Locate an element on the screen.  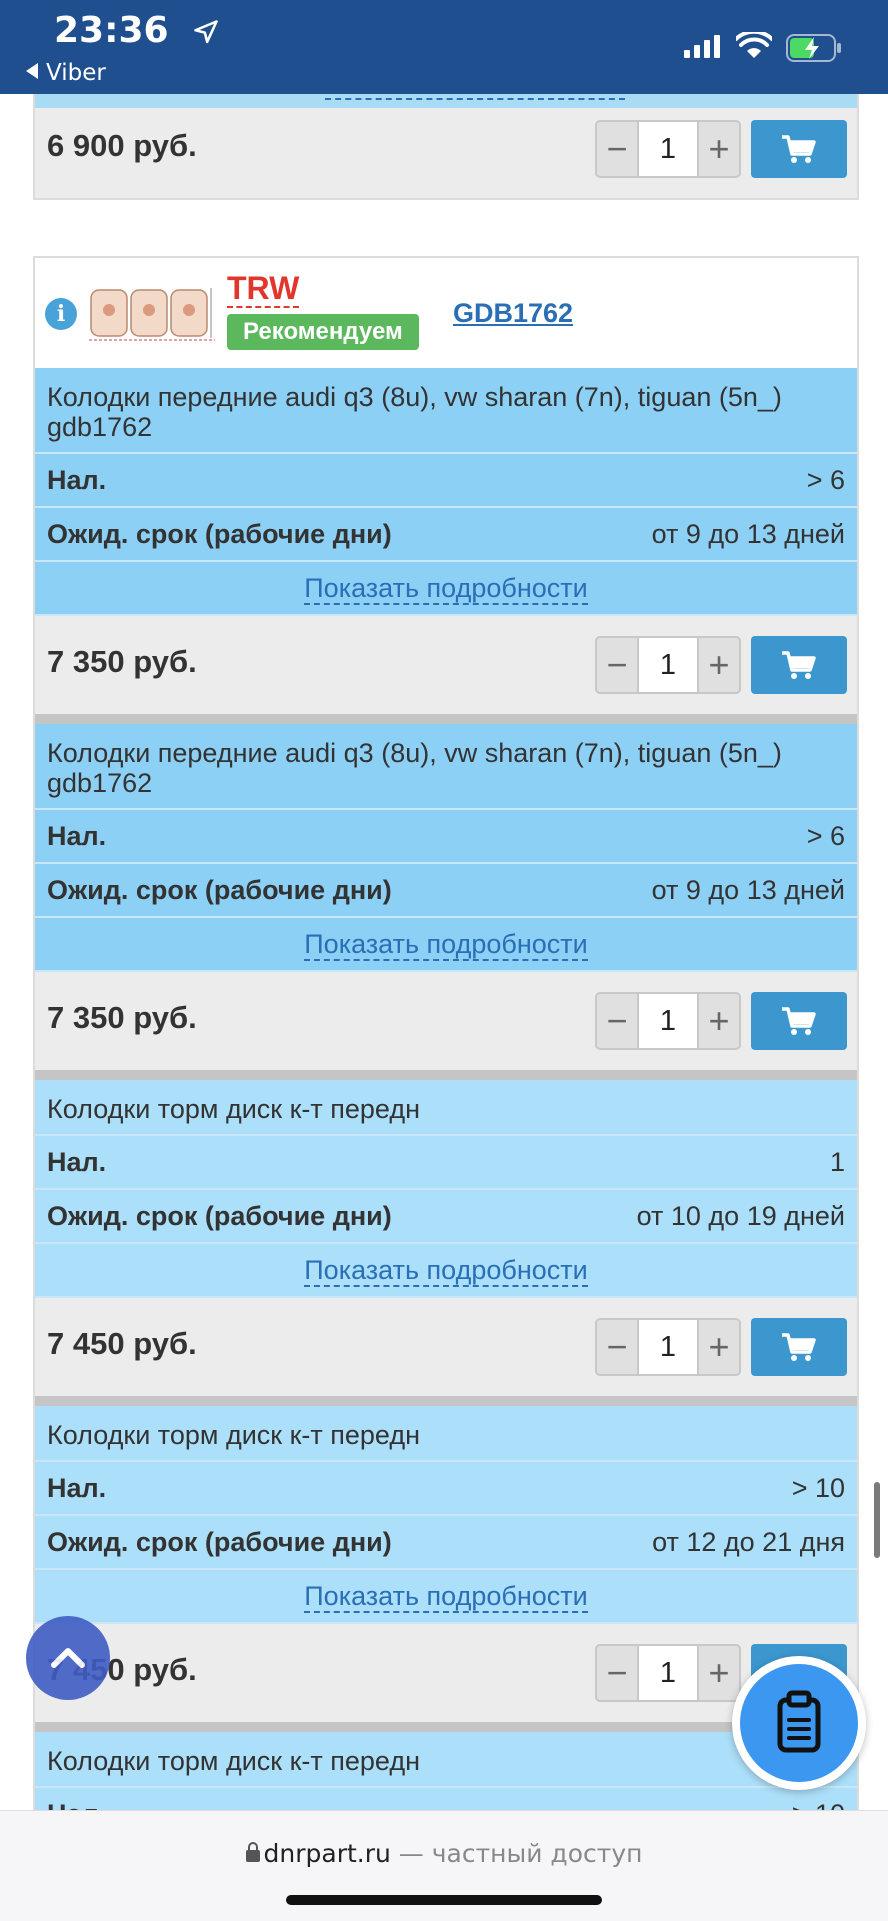
back-app-label: Viber is located at coordinates (76, 73).